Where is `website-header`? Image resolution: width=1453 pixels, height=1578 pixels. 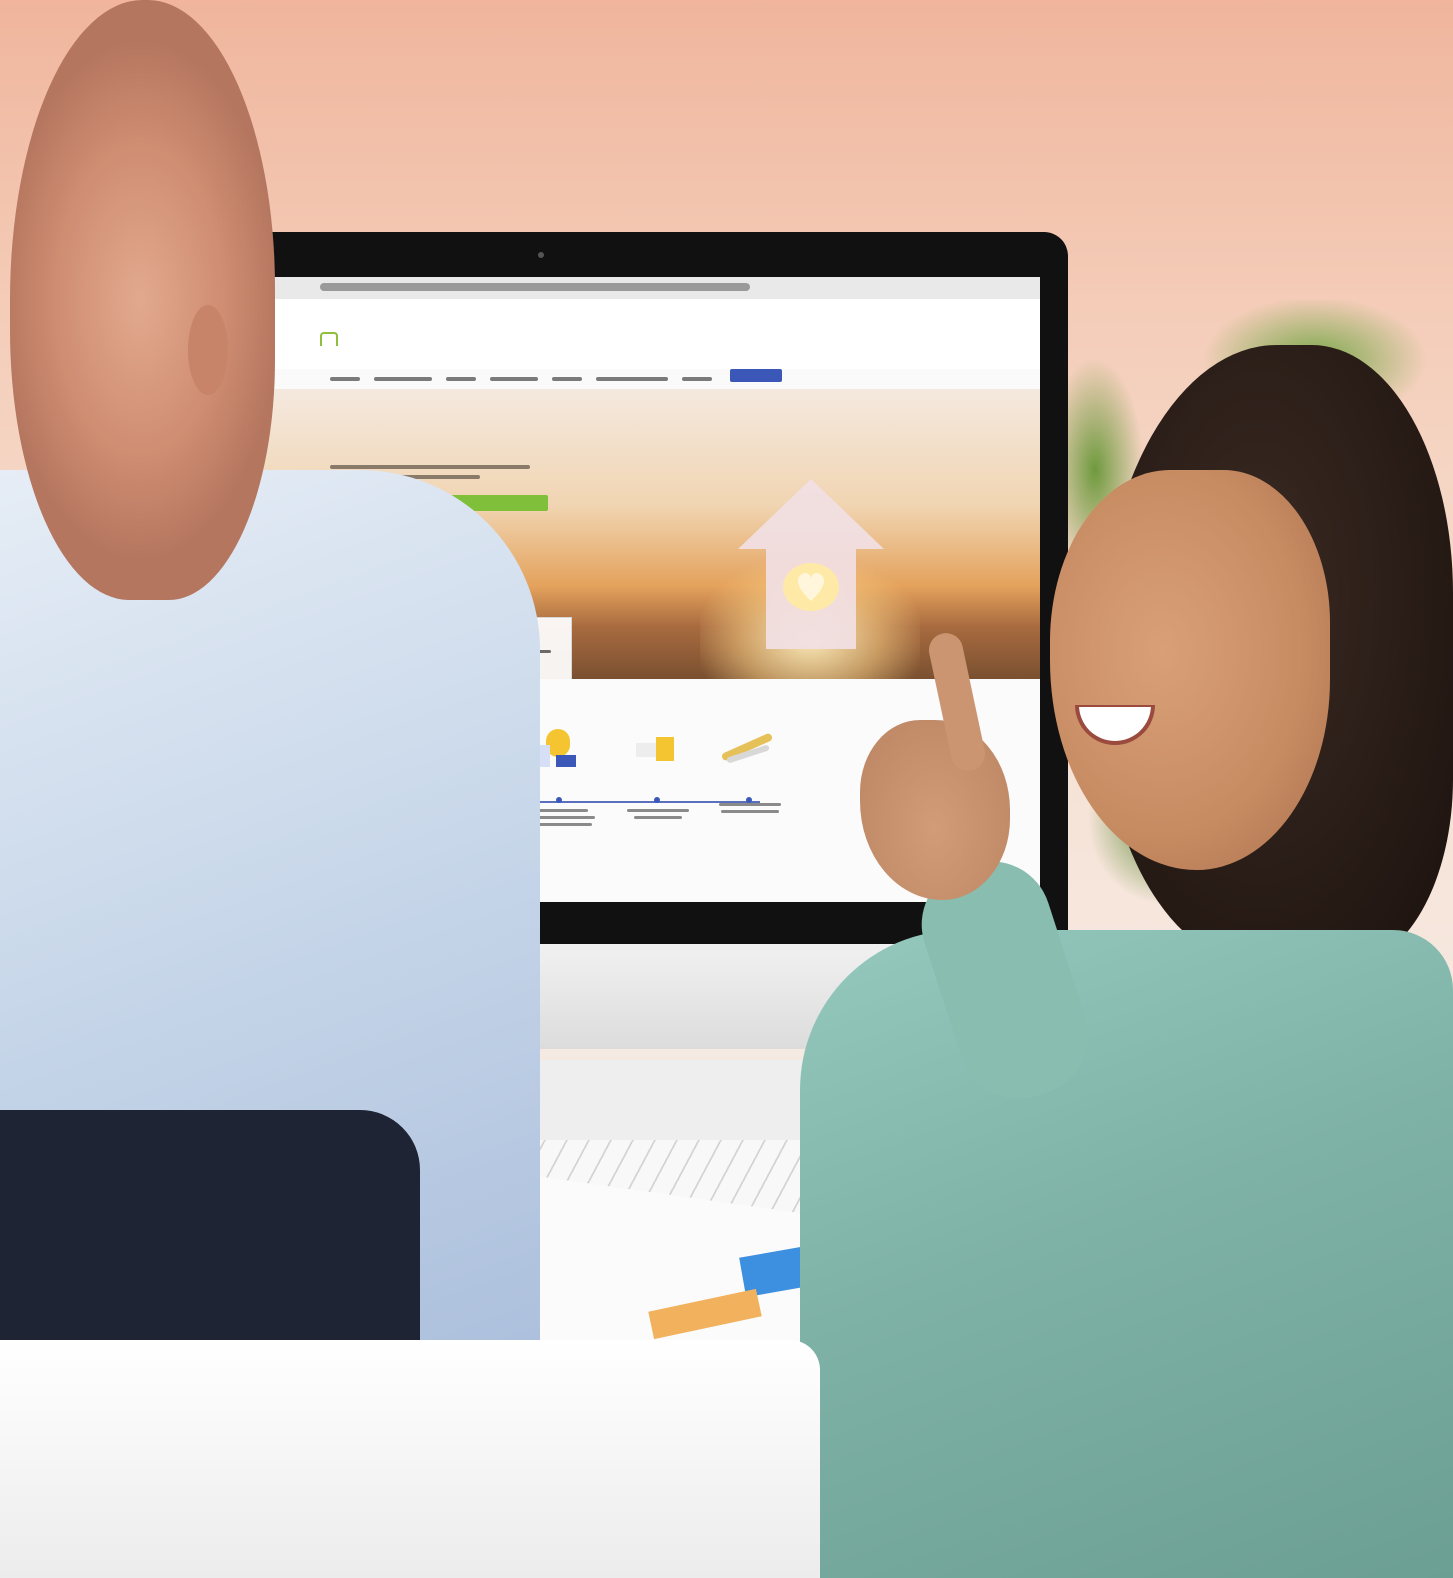
website-header is located at coordinates (625, 340).